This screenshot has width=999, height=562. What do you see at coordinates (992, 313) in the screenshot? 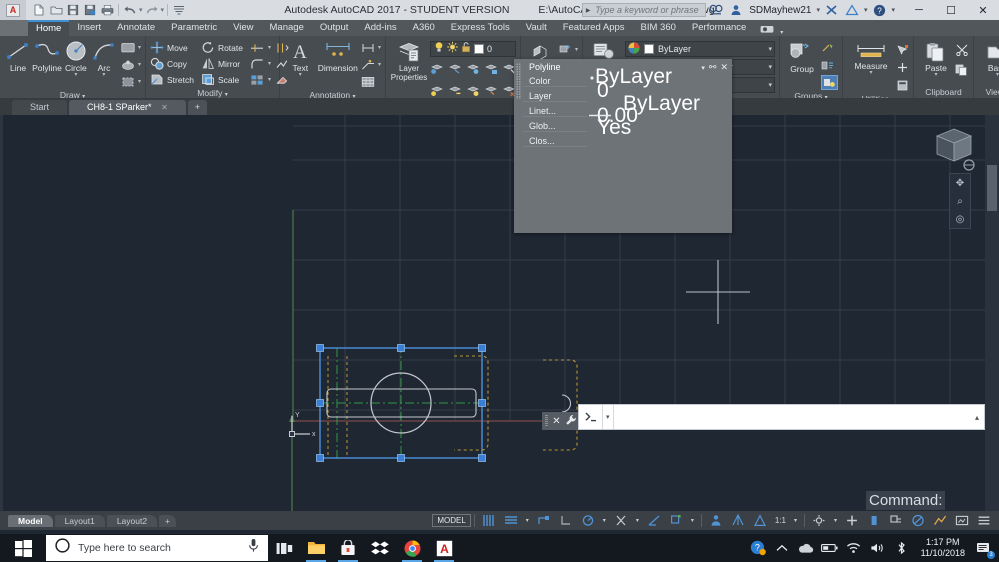
I see `canvas-vertical-scrollbar` at bounding box center [992, 313].